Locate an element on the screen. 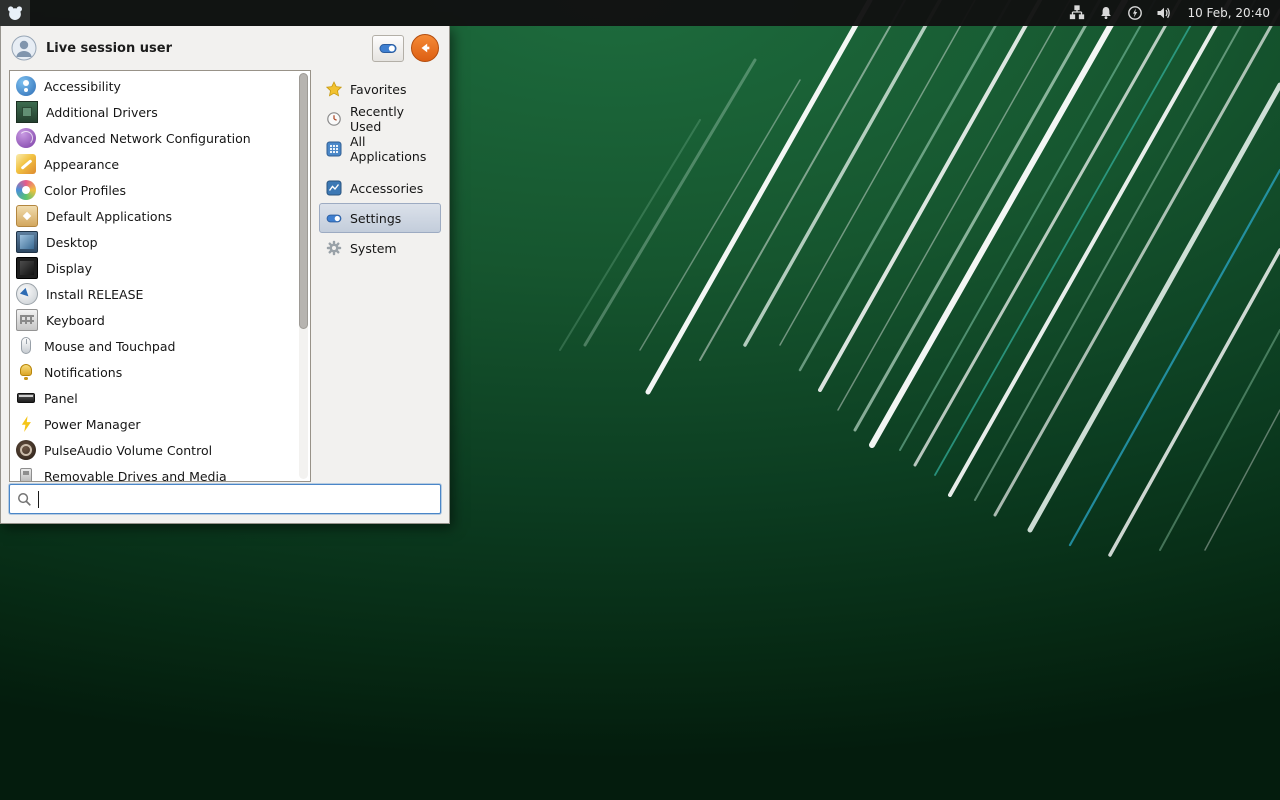 This screenshot has height=800, width=1280. logout-button is located at coordinates (425, 48).